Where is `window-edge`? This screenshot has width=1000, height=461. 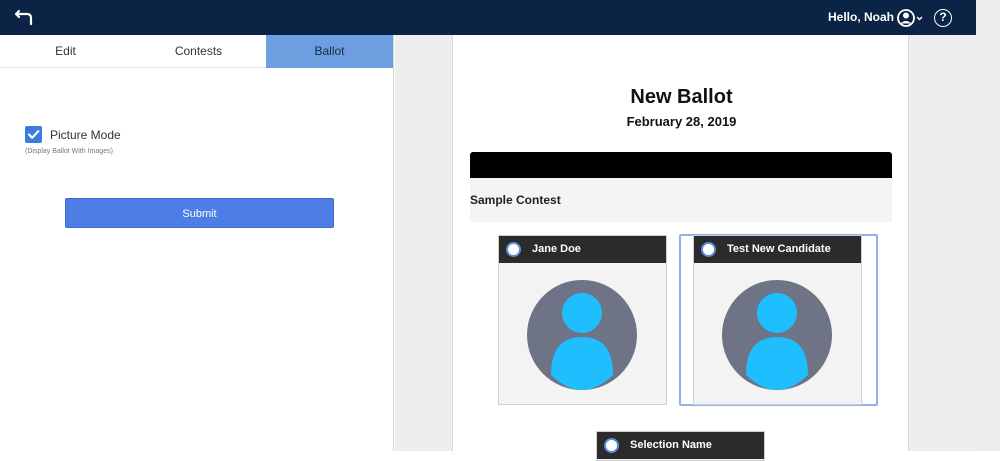
window-edge is located at coordinates (988, 225).